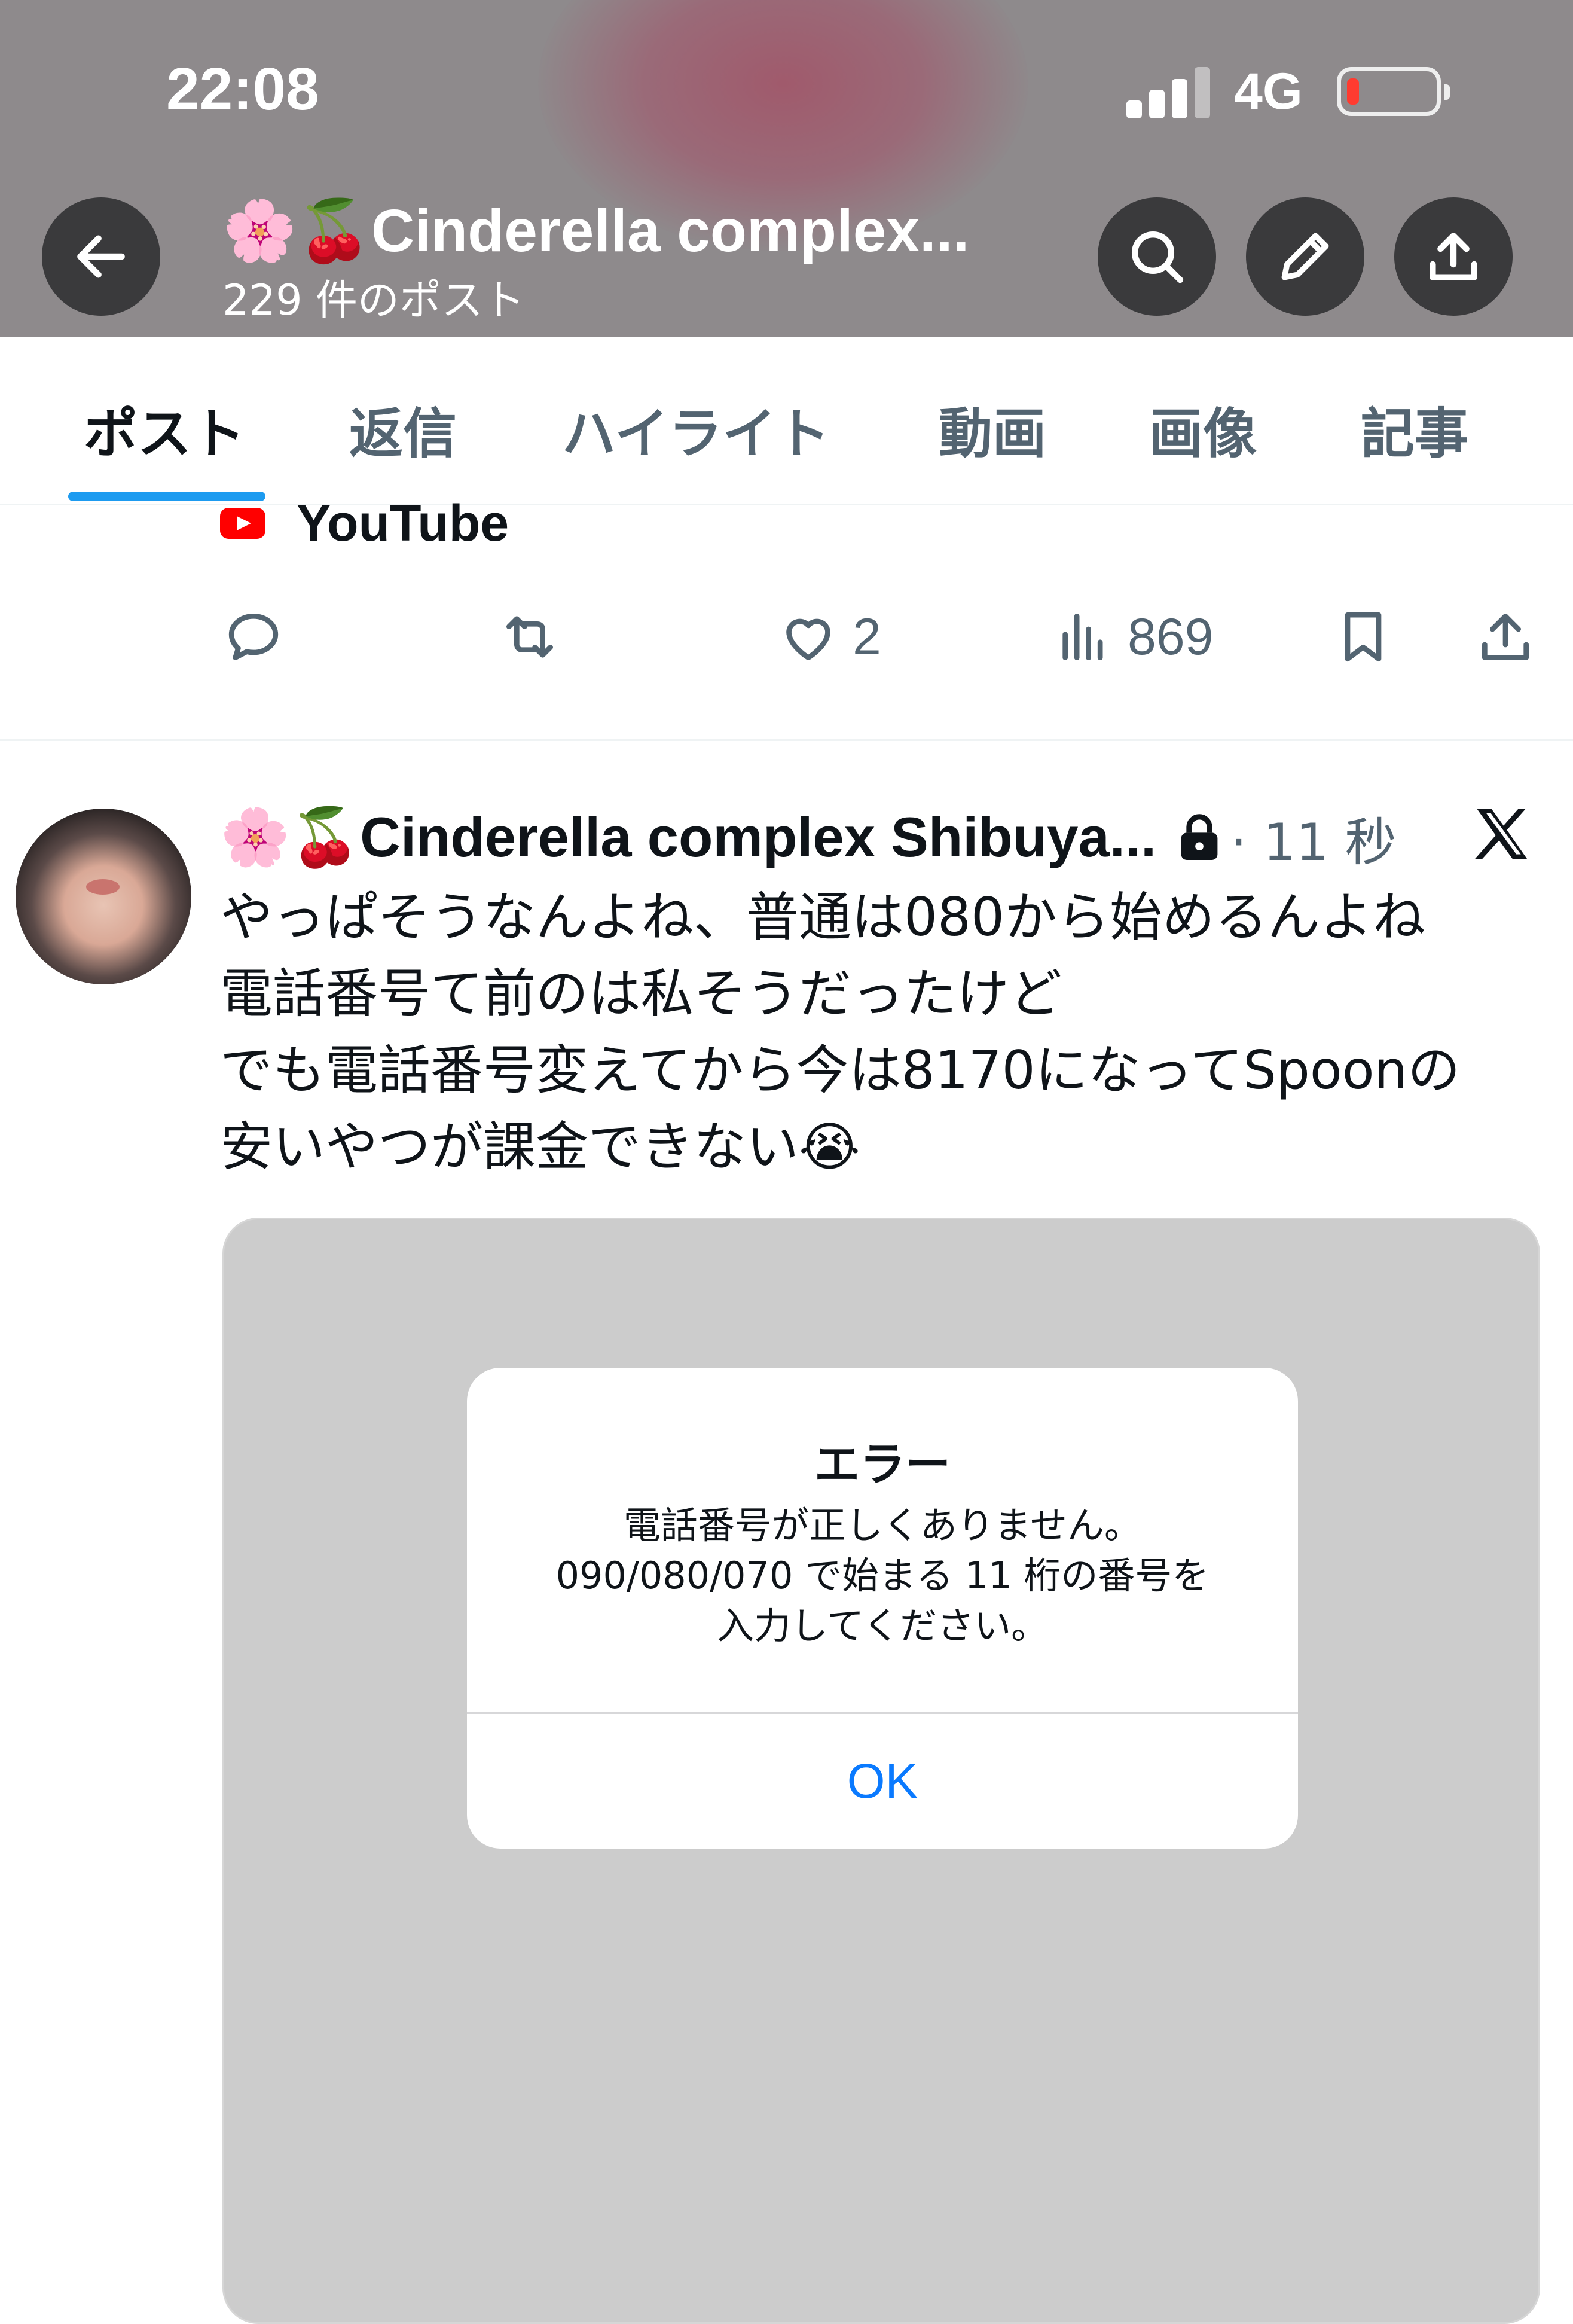  I want to click on like-button: 2, so click(829, 637).